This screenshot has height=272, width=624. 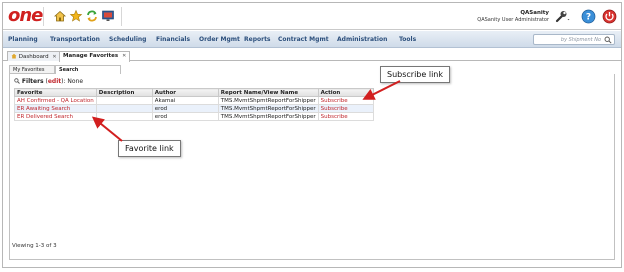 What do you see at coordinates (55, 92) in the screenshot?
I see `column-header: Favorite` at bounding box center [55, 92].